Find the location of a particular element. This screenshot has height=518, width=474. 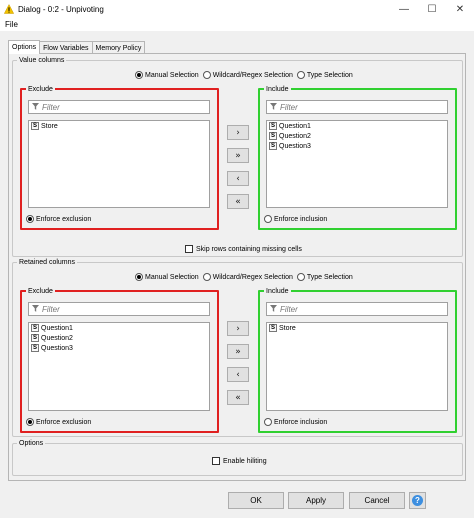

options-title: Options is located at coordinates (31, 443).